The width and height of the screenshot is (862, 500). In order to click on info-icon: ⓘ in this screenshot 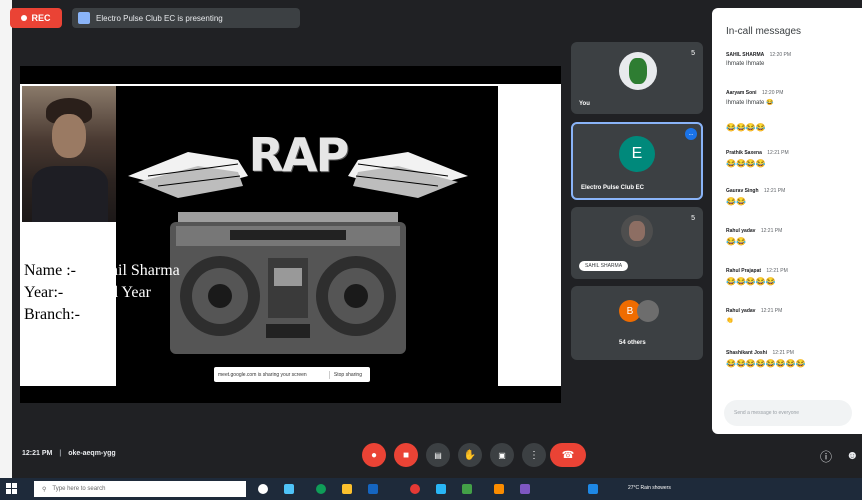, I will do `click(826, 456)`.